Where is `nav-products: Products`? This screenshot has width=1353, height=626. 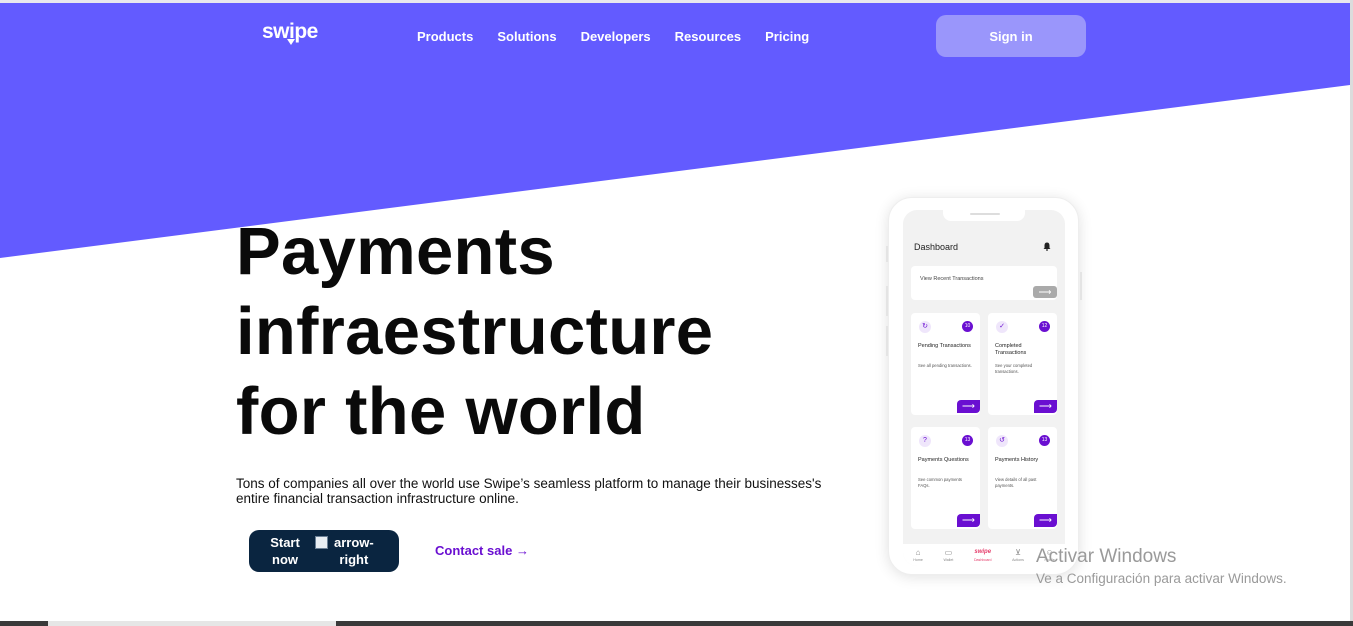
nav-products: Products is located at coordinates (445, 36).